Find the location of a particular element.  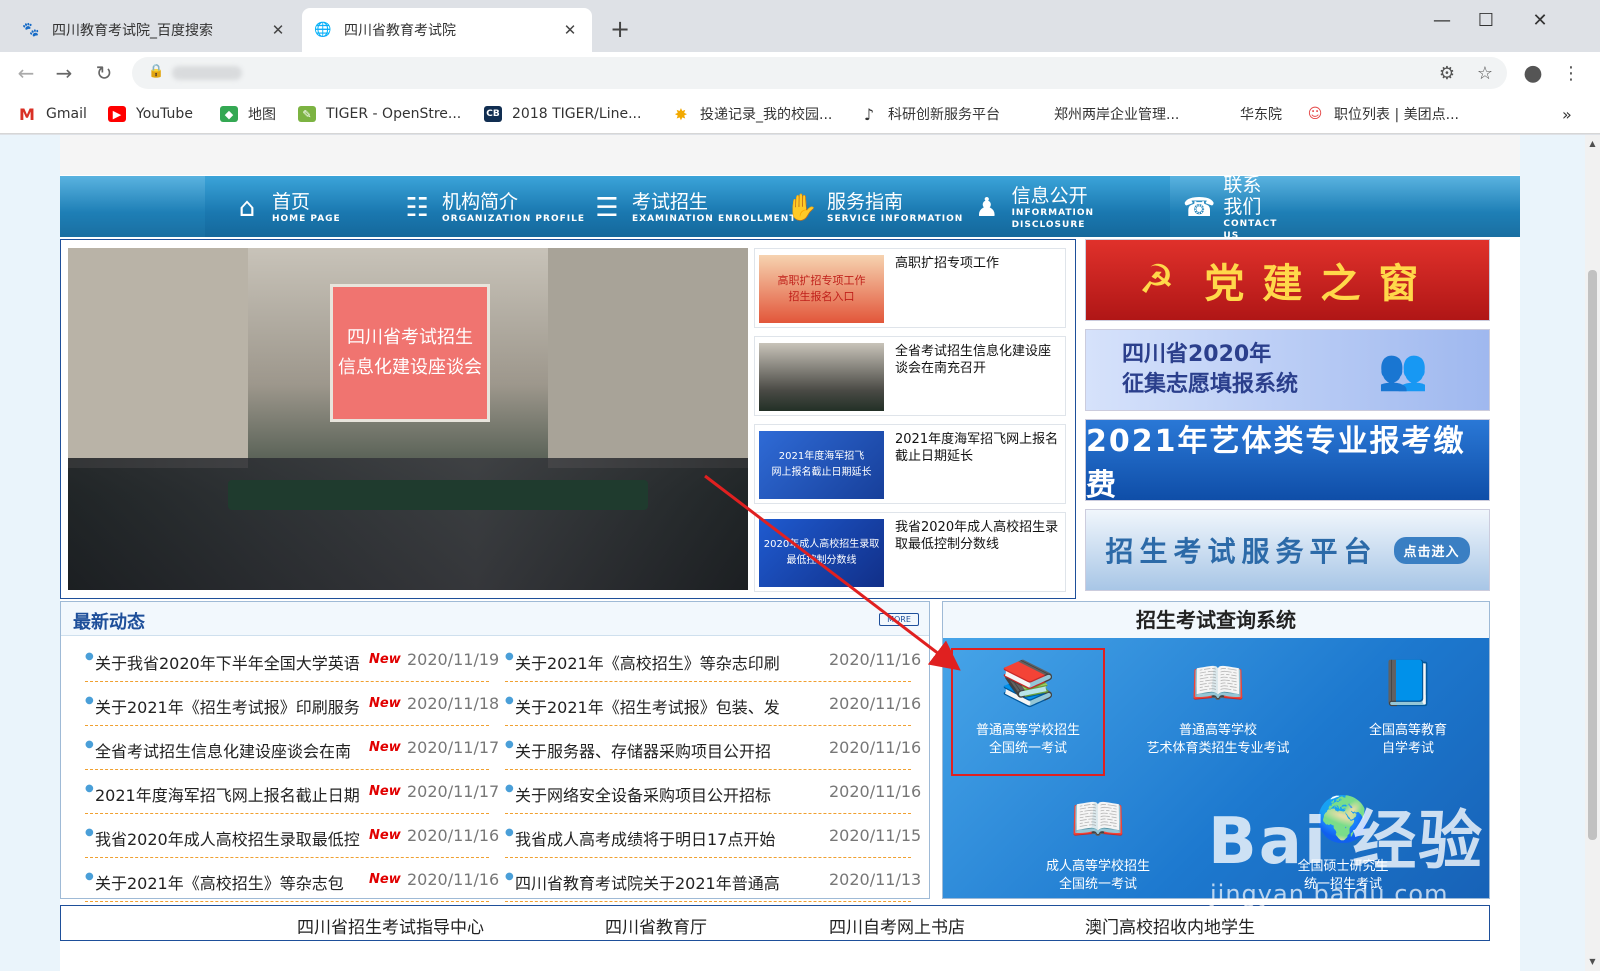

browser-toolbar: ← → ↻ 🔒 ⚙ ☆ ● ⋮ is located at coordinates (800, 73).